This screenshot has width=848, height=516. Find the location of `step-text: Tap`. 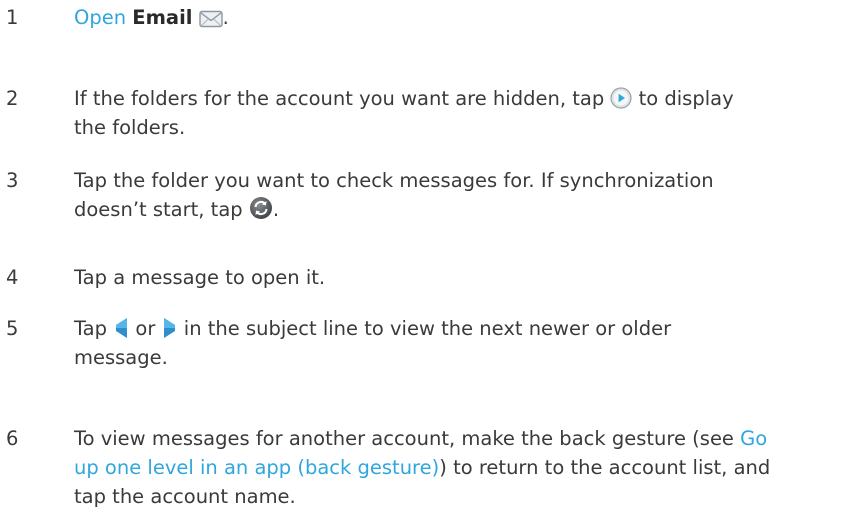

step-text: Tap is located at coordinates (91, 328).